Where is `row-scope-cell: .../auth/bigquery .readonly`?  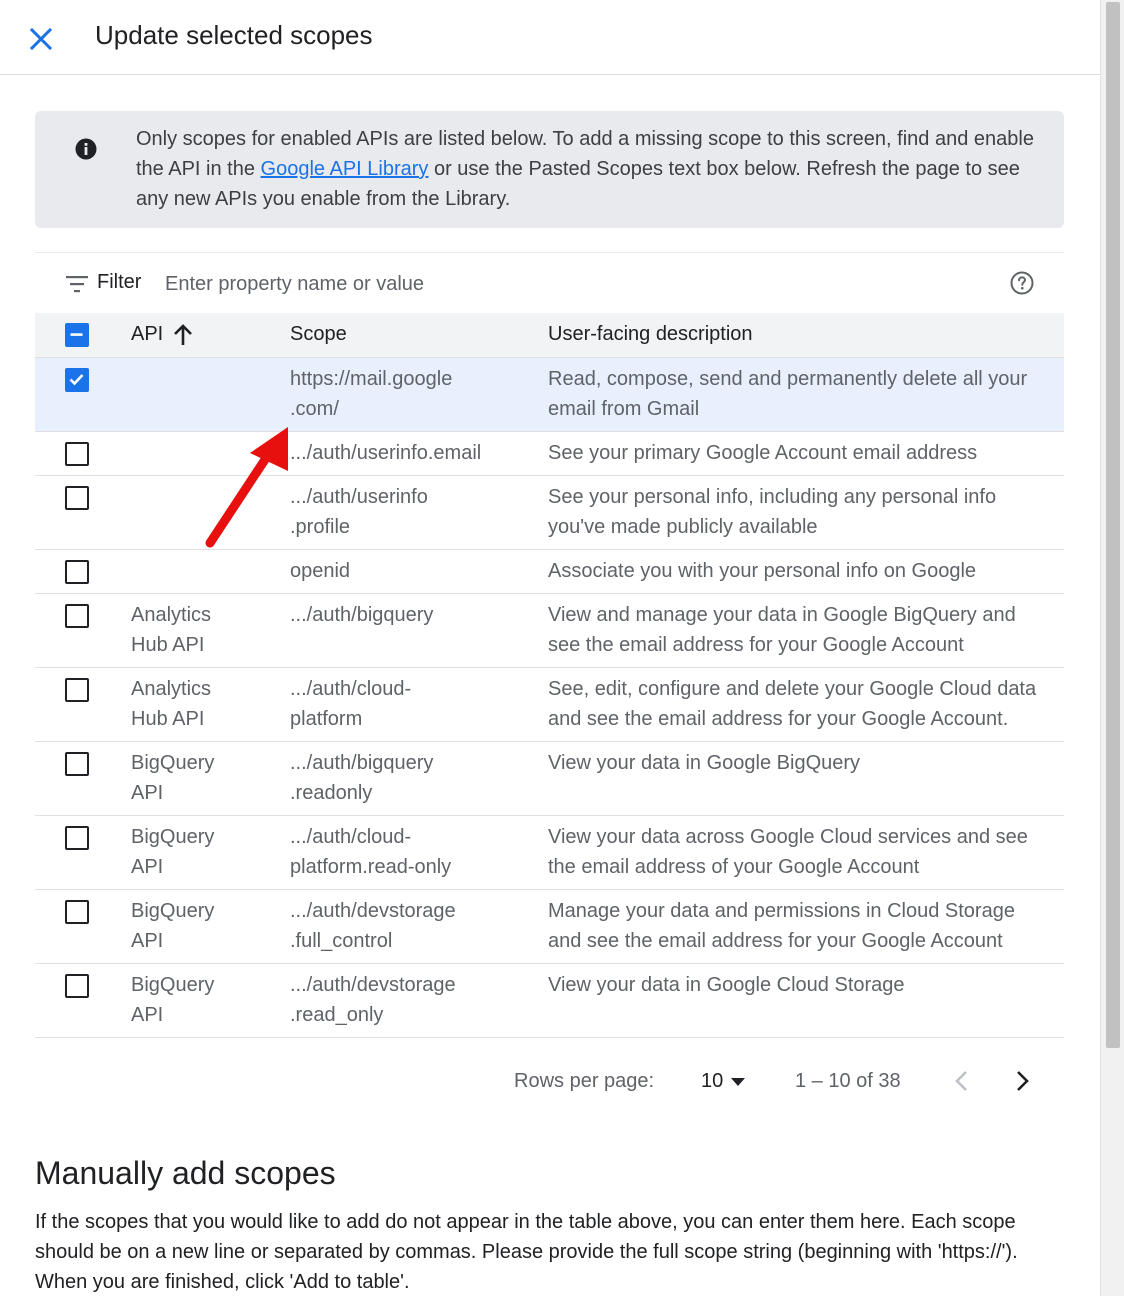 row-scope-cell: .../auth/bigquery .readonly is located at coordinates (419, 777).